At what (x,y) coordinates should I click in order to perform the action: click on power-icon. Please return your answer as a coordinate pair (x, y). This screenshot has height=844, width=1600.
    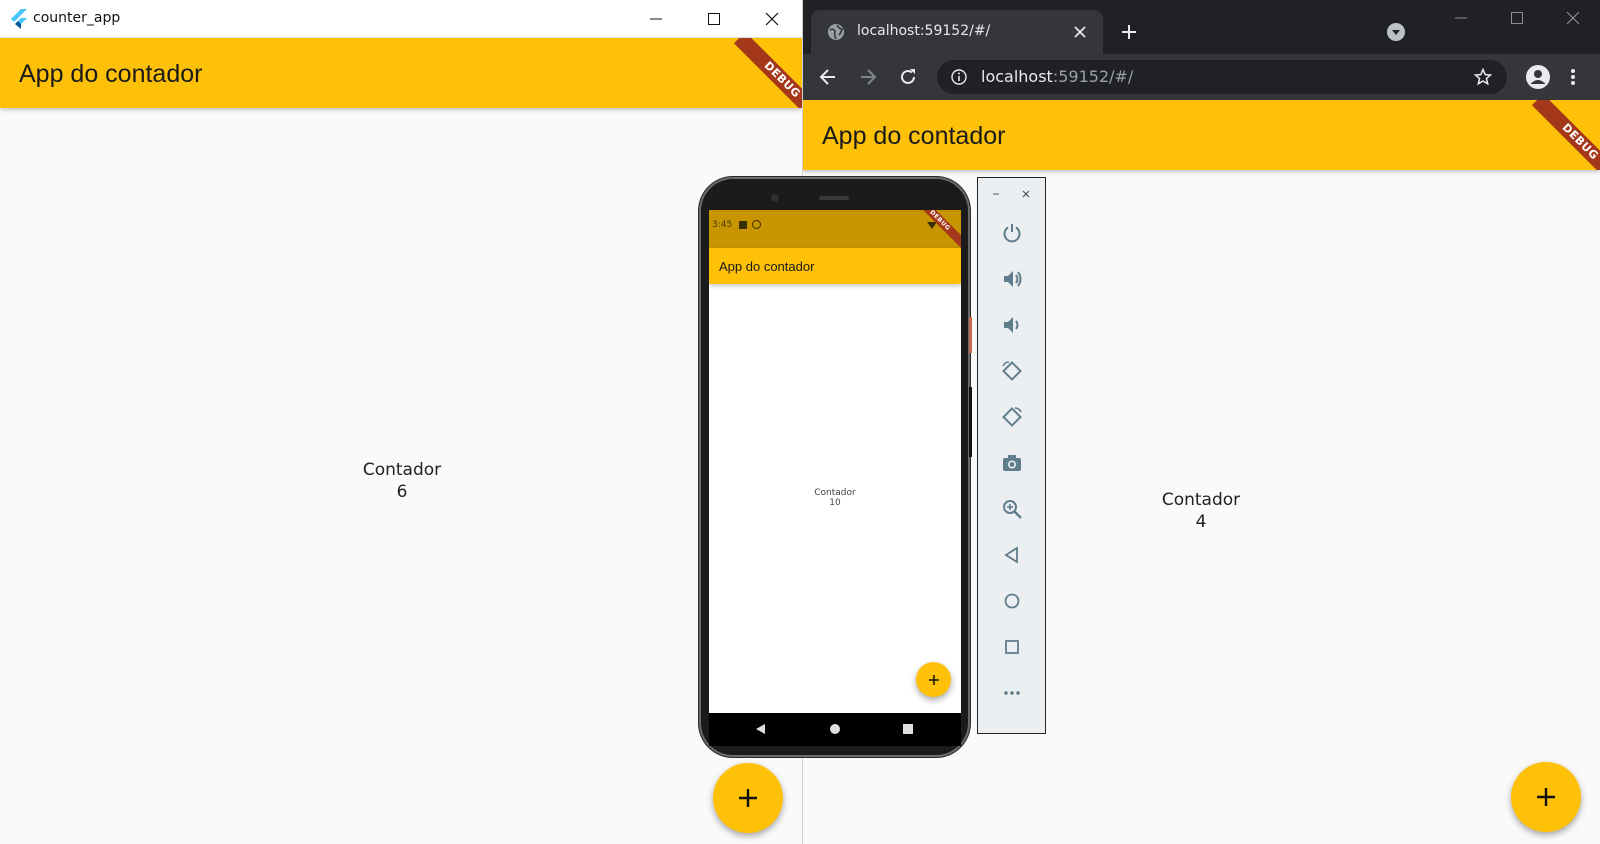
    Looking at the image, I should click on (1011, 233).